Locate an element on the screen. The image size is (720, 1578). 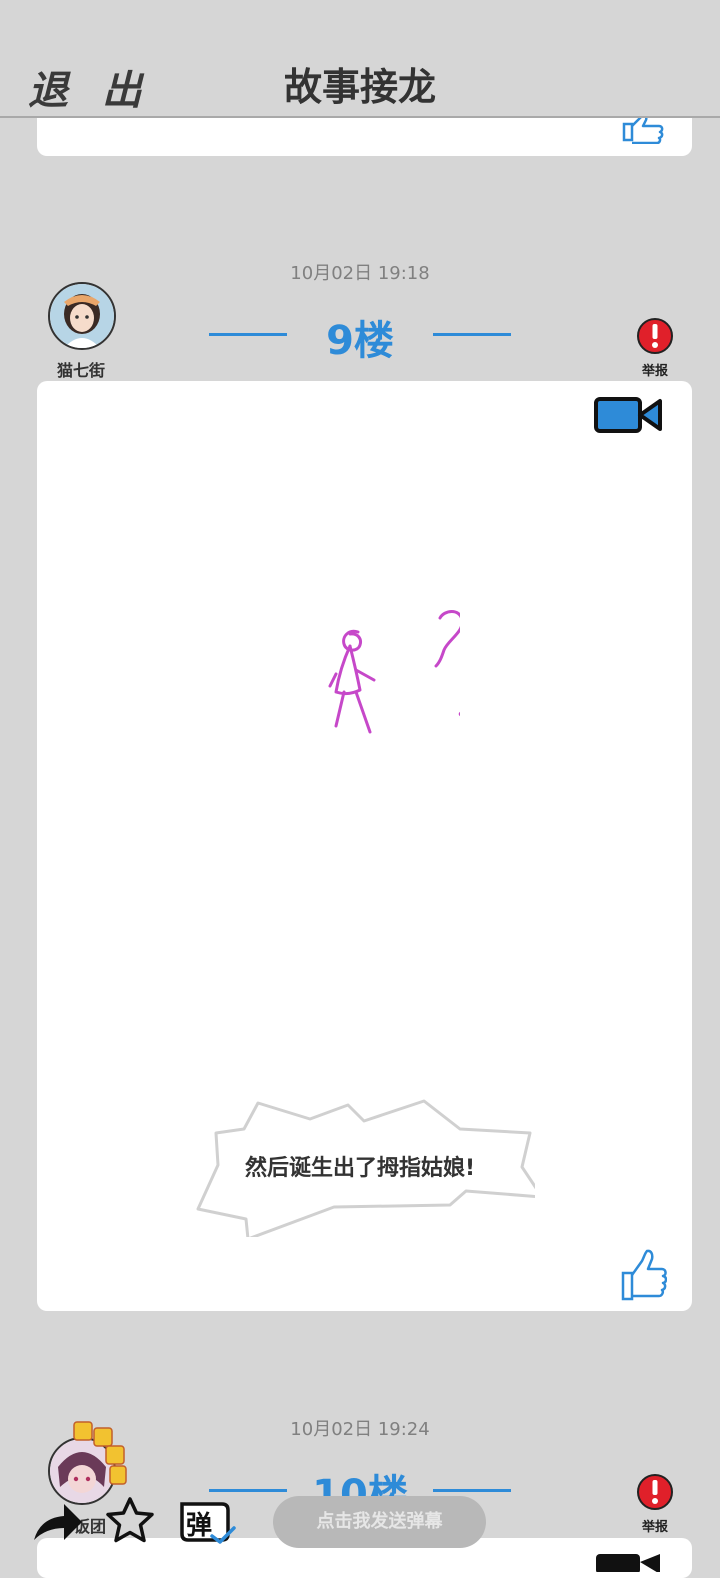
danmaku-toggle: 弹 is located at coordinates (207, 1523).